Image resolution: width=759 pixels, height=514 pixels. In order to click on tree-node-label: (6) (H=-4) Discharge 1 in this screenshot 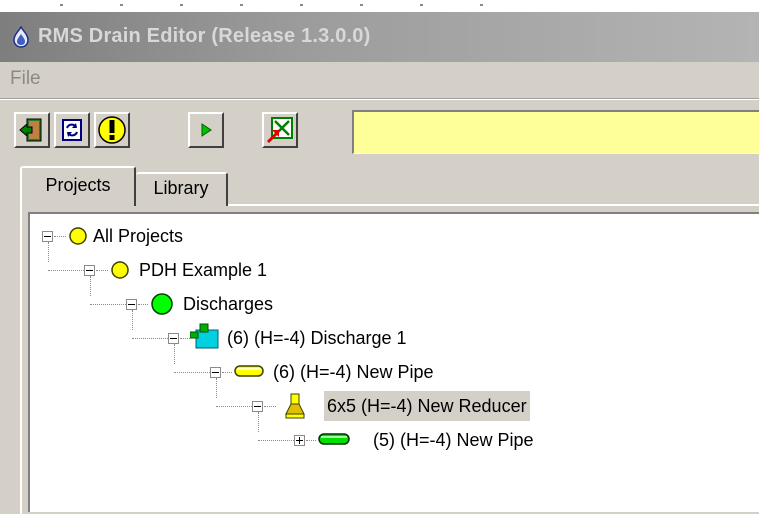, I will do `click(317, 338)`.